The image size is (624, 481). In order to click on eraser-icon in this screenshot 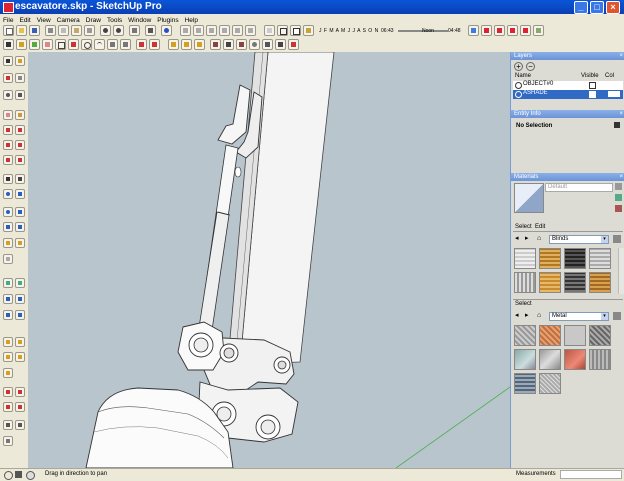, I will do `click(47, 44)`.